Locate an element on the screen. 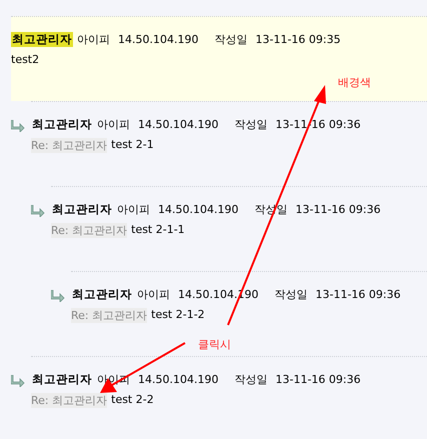 The height and width of the screenshot is (439, 427). post-date: 13-11-16 09:35 is located at coordinates (298, 39).